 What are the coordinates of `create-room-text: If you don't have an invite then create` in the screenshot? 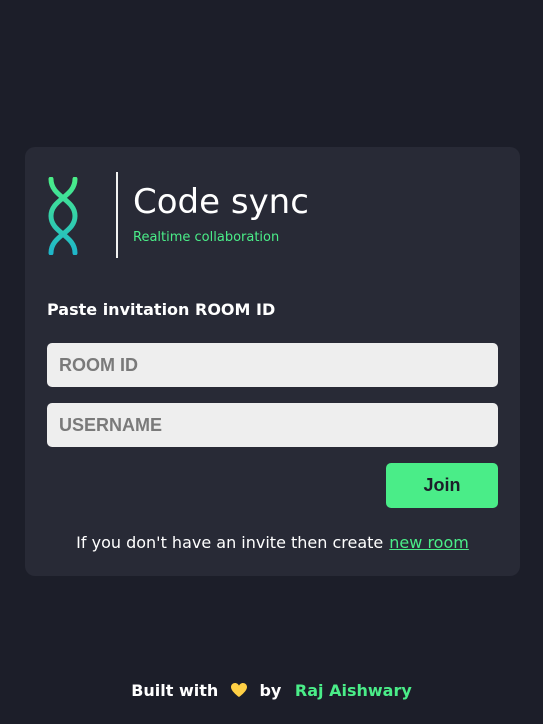 It's located at (230, 542).